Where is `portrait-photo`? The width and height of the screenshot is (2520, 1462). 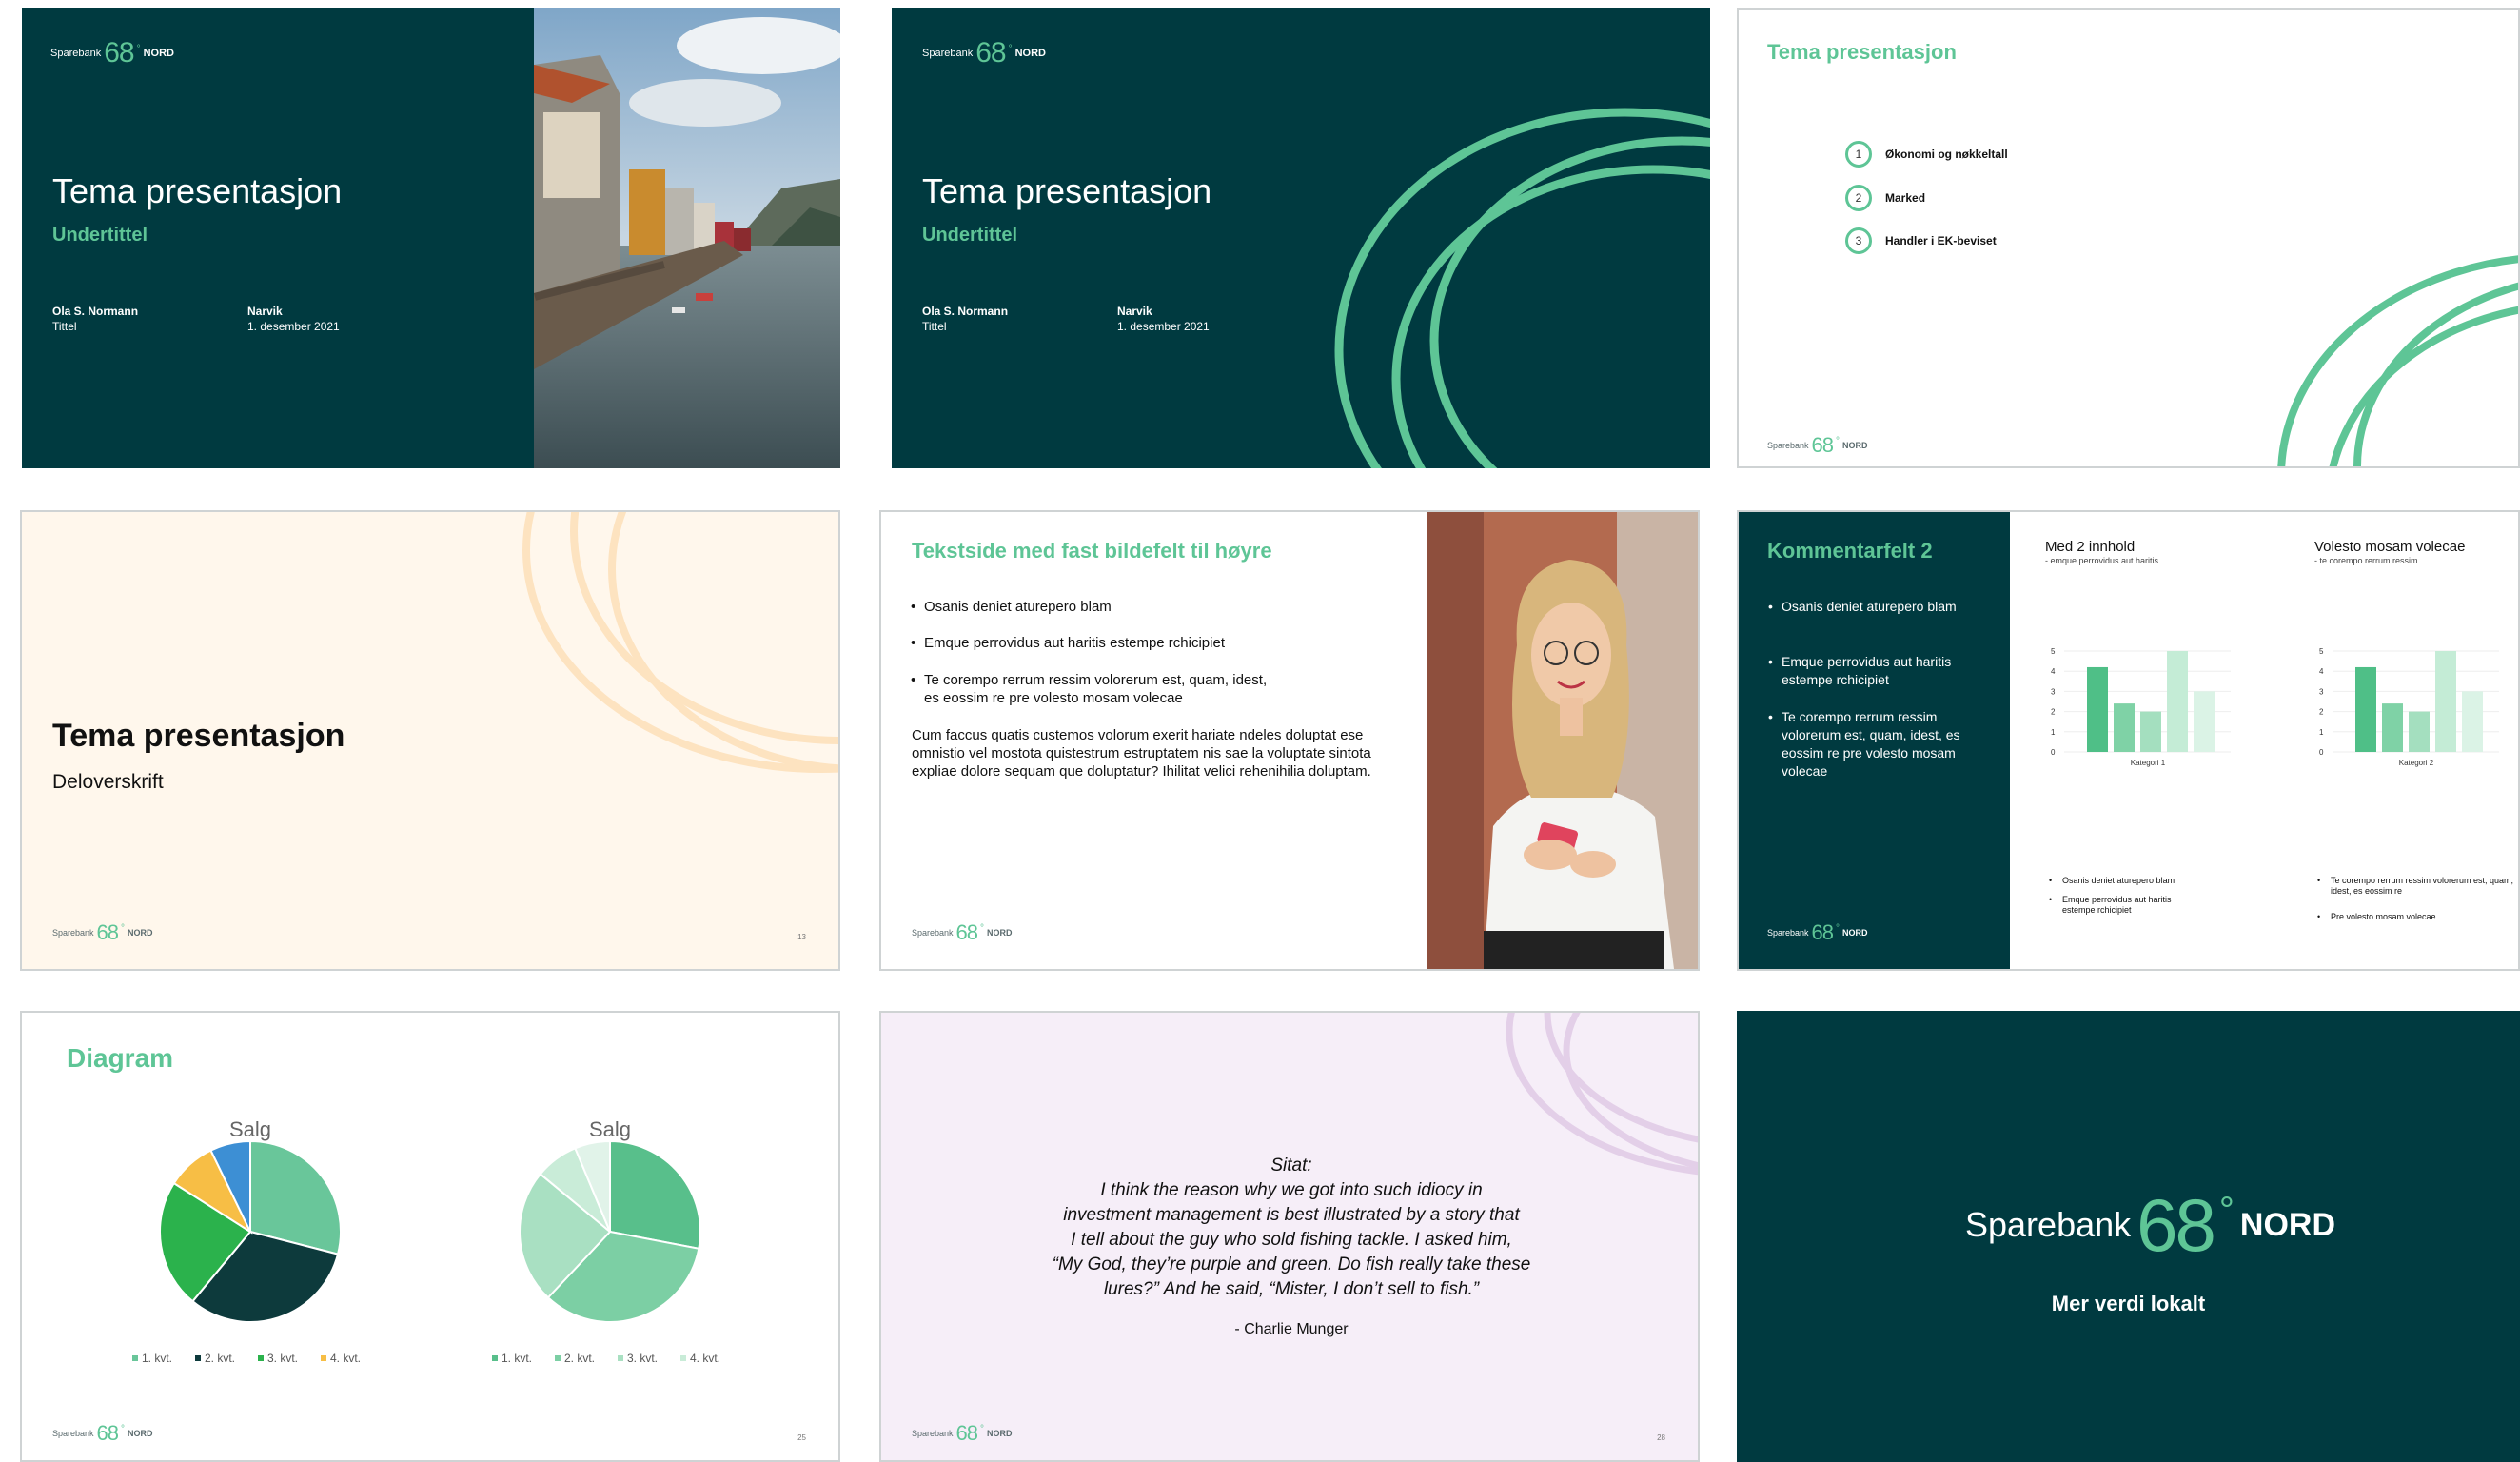 portrait-photo is located at coordinates (1562, 740).